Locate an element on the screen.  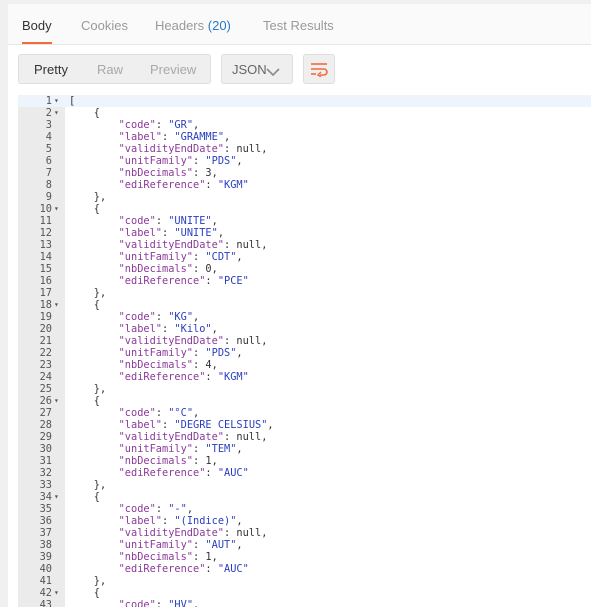
code-text: "code": "UNITE", is located at coordinates (168, 221).